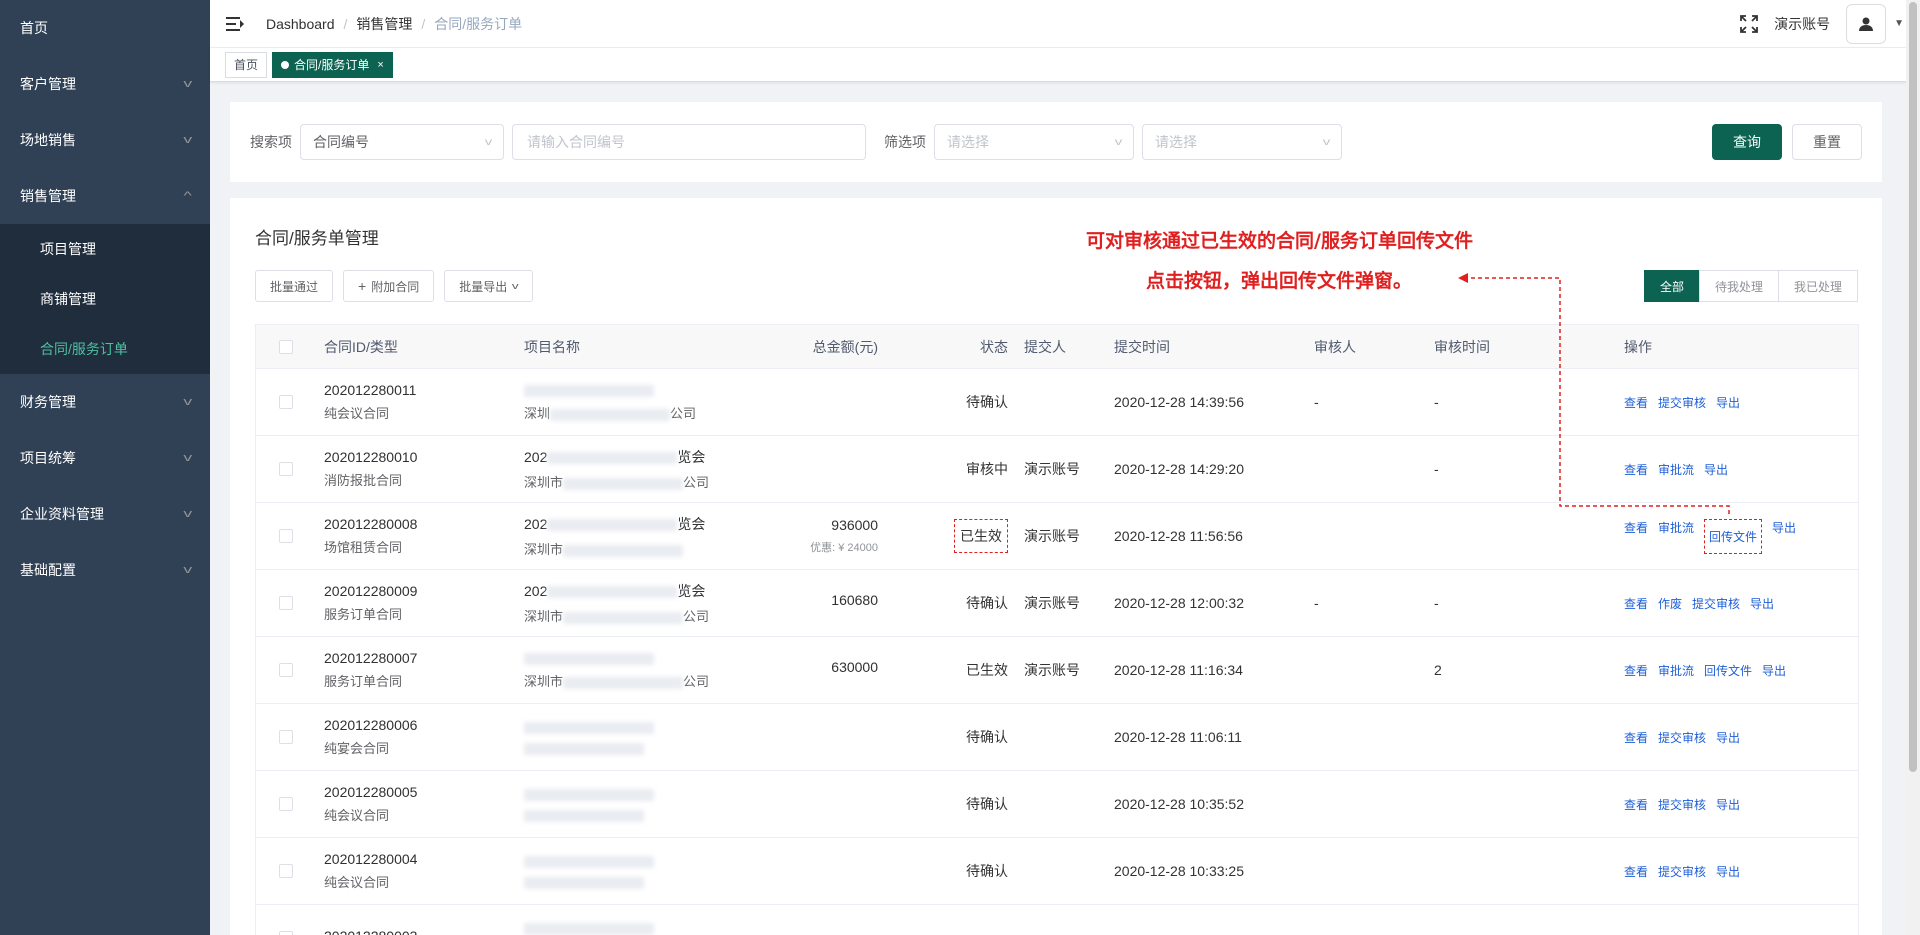 This screenshot has height=935, width=1920. What do you see at coordinates (1034, 142) in the screenshot?
I see `filter-select-1: 请选择 v` at bounding box center [1034, 142].